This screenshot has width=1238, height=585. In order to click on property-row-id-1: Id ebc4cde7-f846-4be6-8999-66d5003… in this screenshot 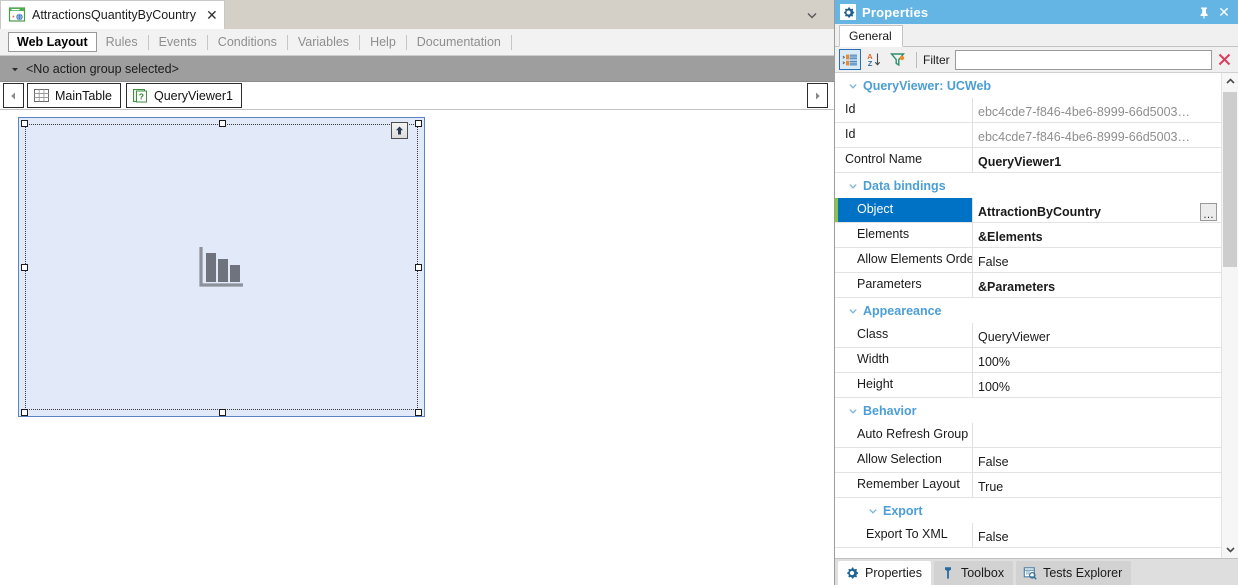, I will do `click(1028, 110)`.